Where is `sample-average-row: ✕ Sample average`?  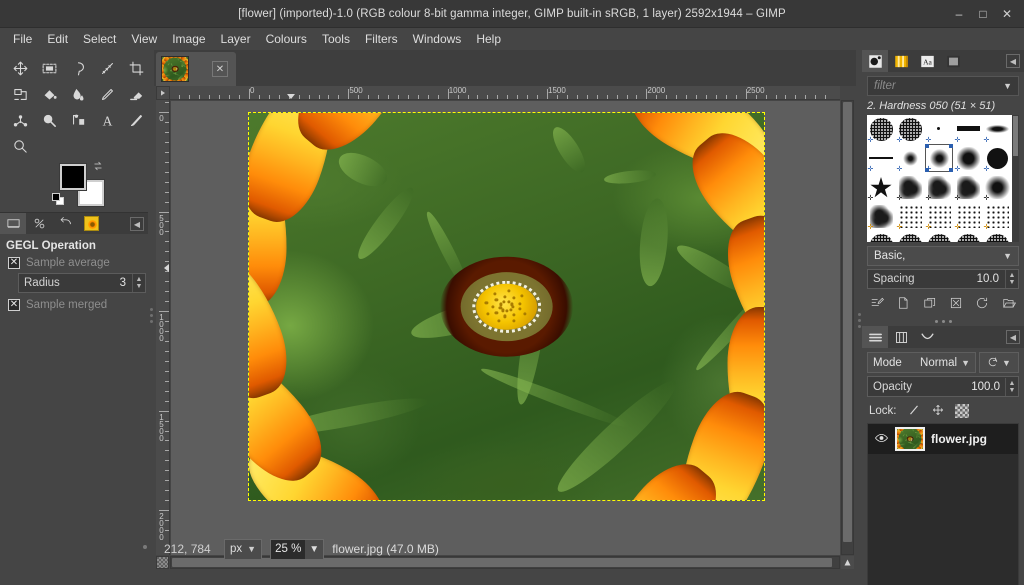 sample-average-row: ✕ Sample average is located at coordinates (75, 263).